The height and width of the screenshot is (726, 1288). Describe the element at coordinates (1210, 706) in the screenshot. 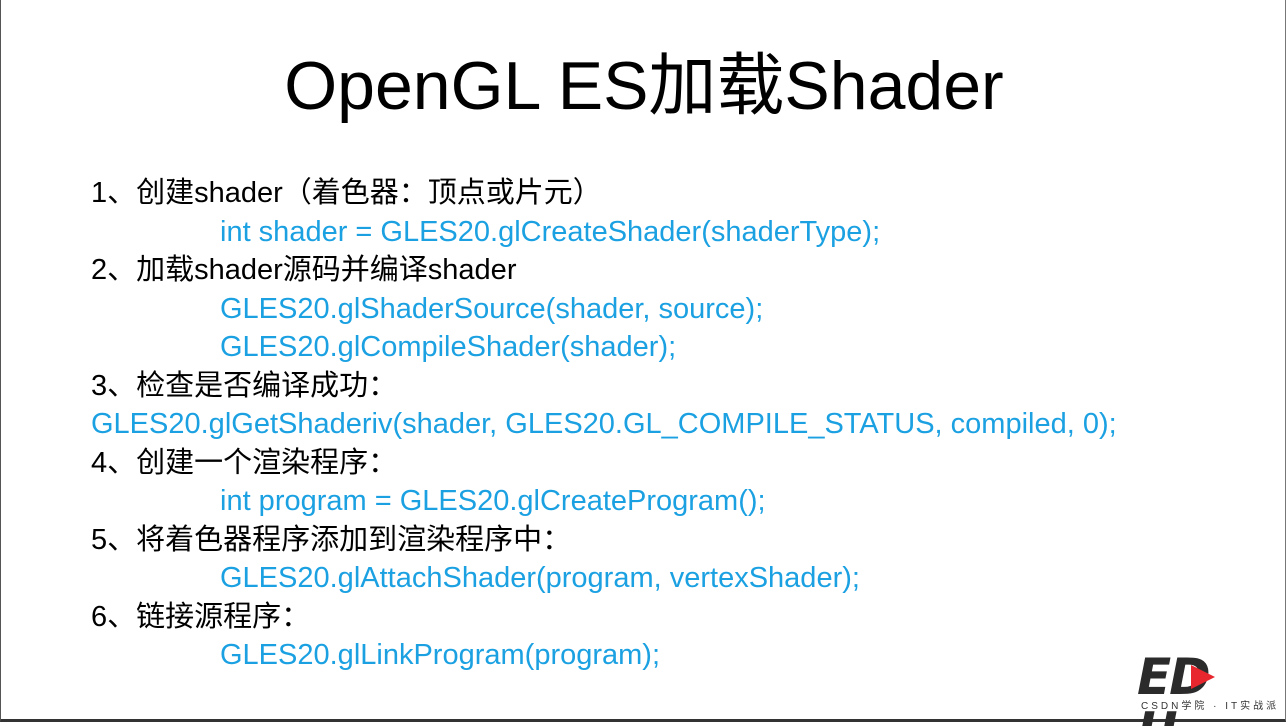

I see `logo-subtitle: CSDN学院 · IT实战派` at that location.